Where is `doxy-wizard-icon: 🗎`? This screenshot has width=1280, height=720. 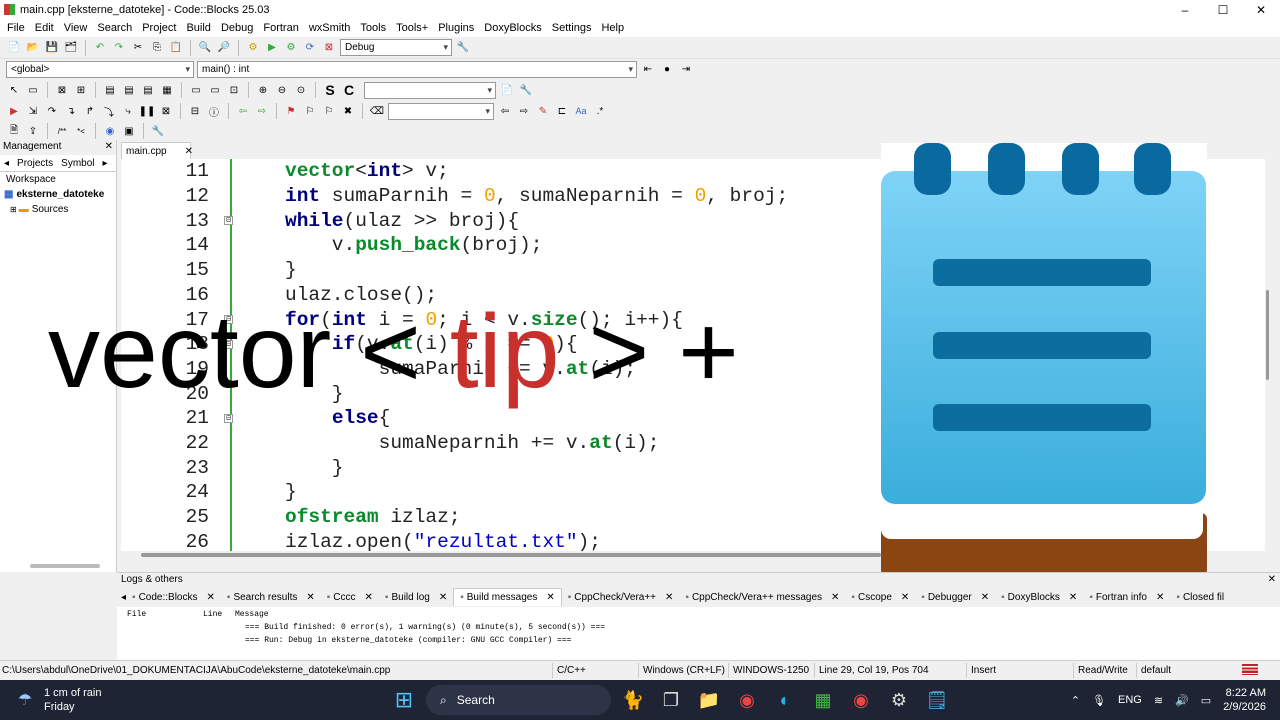 doxy-wizard-icon: 🗎 is located at coordinates (14, 131).